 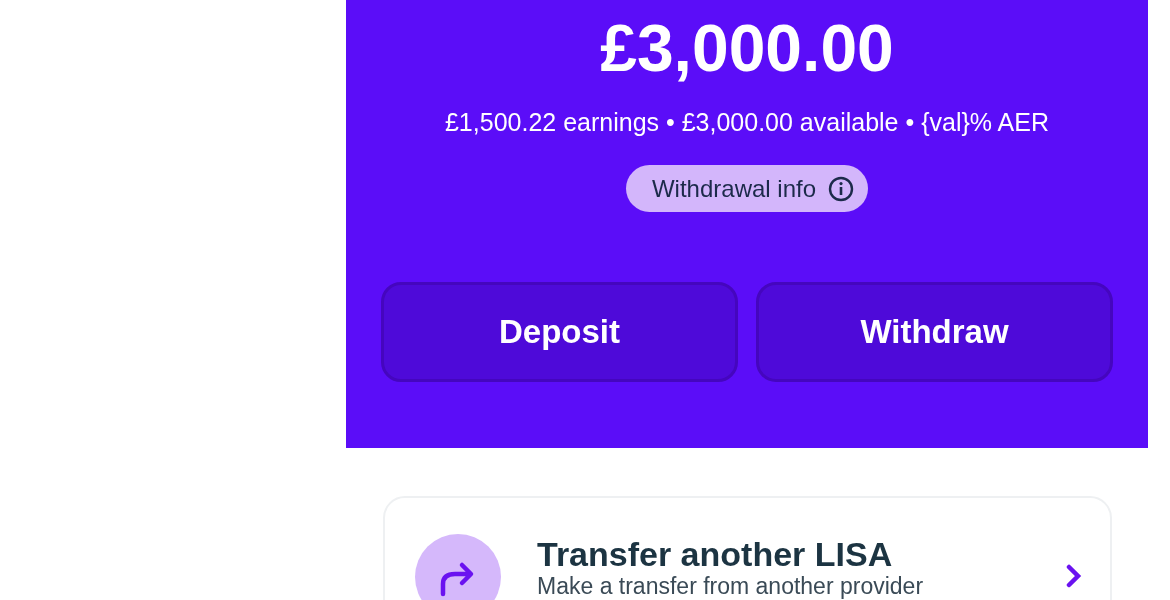 I want to click on chevron-right-icon, so click(x=1074, y=576).